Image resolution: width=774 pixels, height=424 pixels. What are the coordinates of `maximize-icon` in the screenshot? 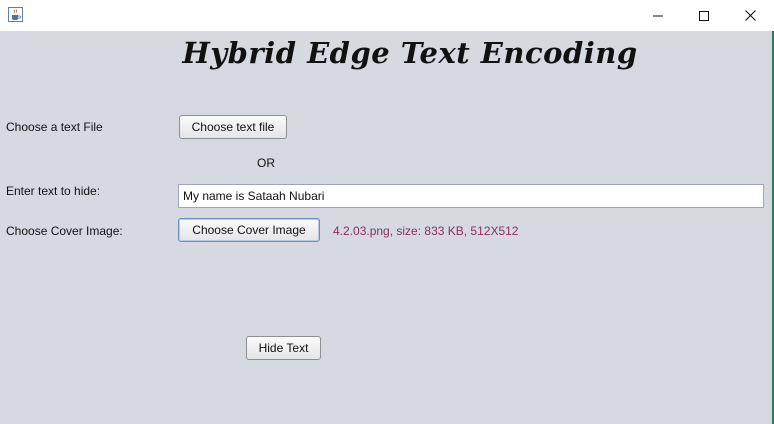 It's located at (704, 15).